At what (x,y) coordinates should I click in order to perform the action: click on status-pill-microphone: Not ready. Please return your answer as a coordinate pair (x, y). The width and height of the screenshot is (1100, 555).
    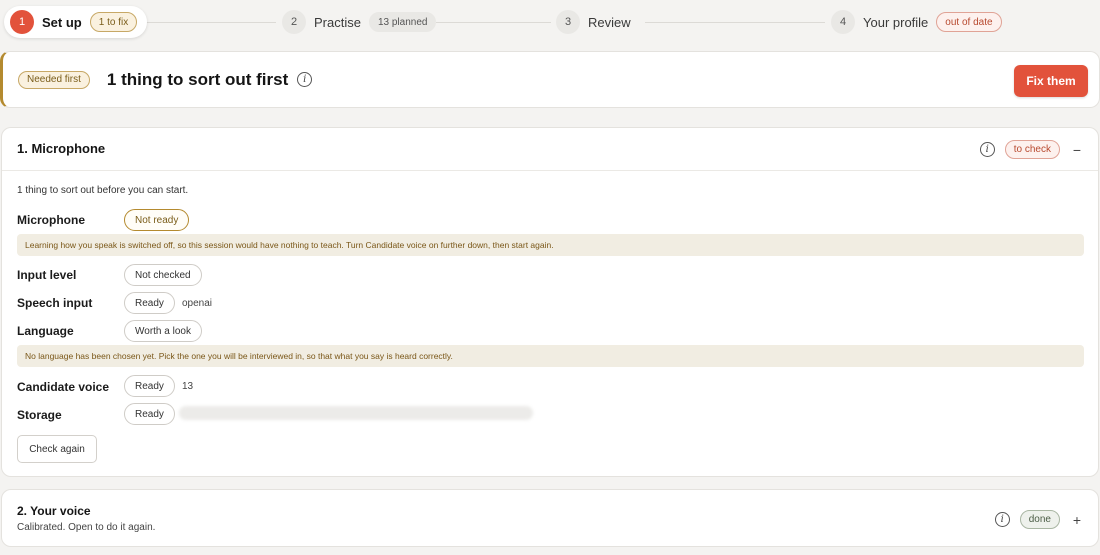
    Looking at the image, I should click on (157, 220).